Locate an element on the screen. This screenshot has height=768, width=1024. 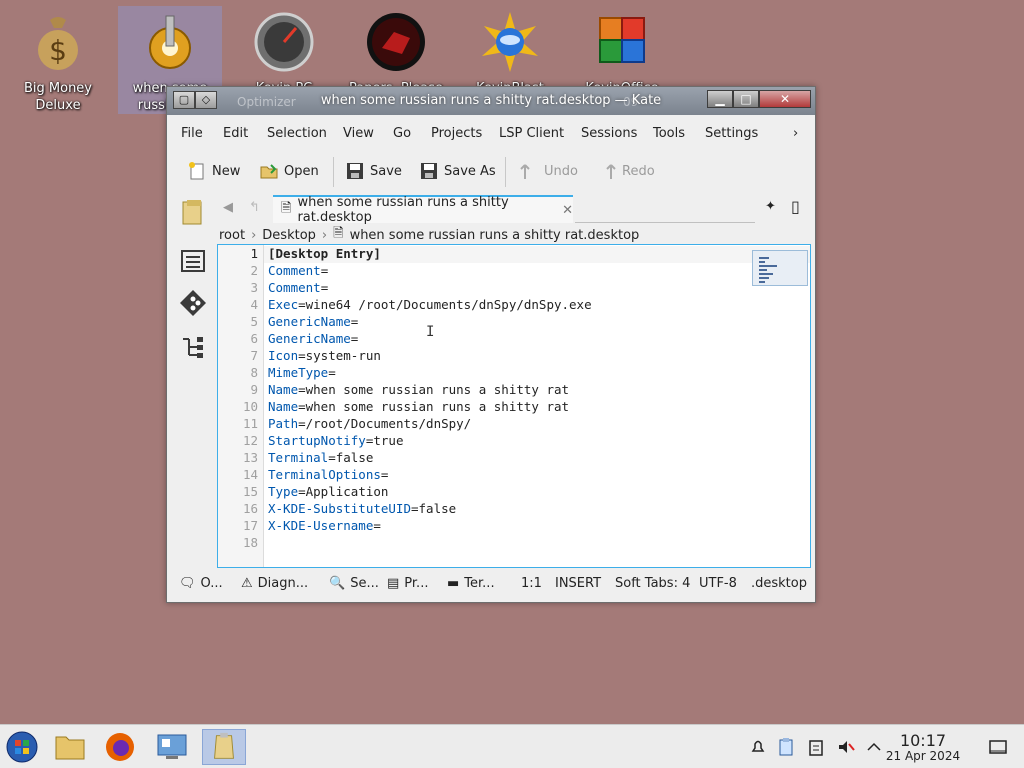
desktop-icon-kevin-pc: Kevin PC is located at coordinates (284, 51).